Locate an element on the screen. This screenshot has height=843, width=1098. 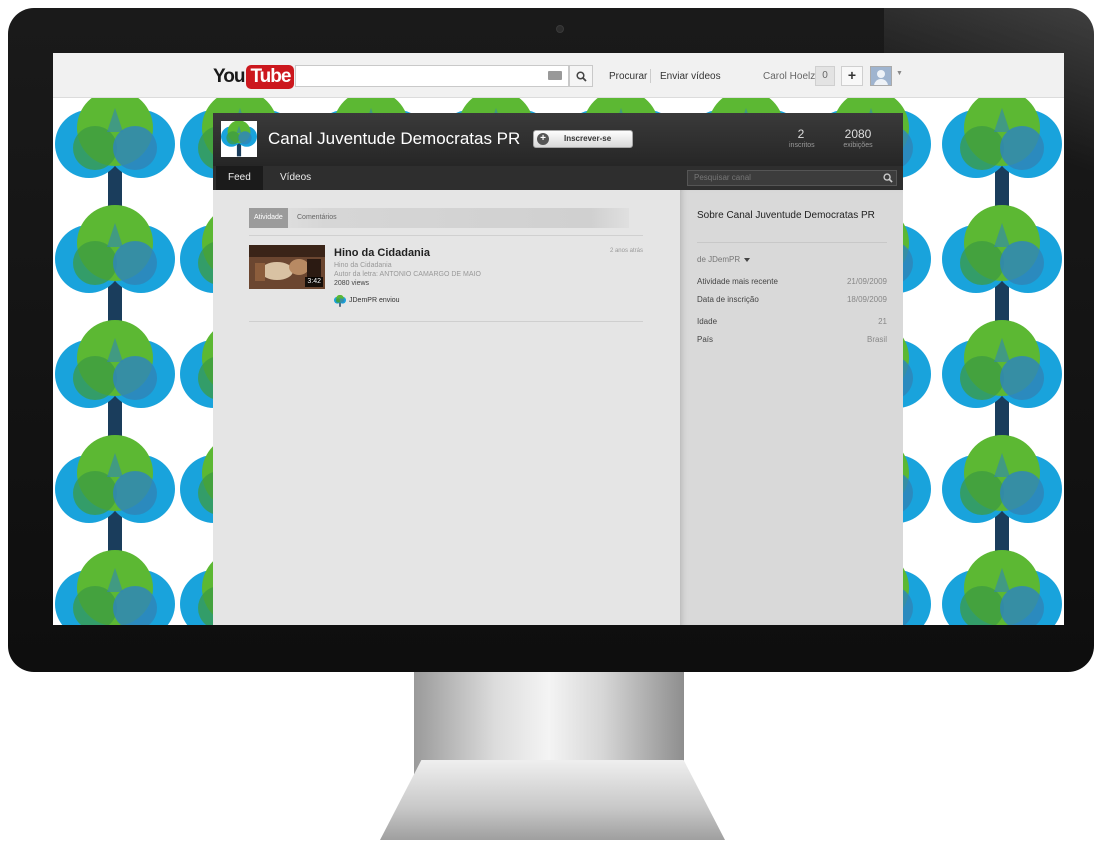
subscribers-count: 2 is located at coordinates (801, 134).